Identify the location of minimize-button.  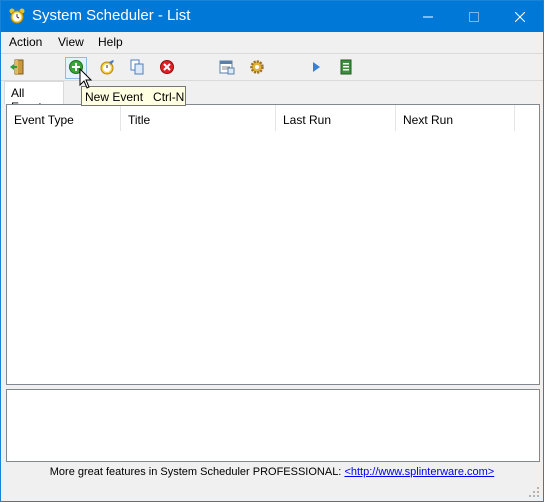
(428, 16).